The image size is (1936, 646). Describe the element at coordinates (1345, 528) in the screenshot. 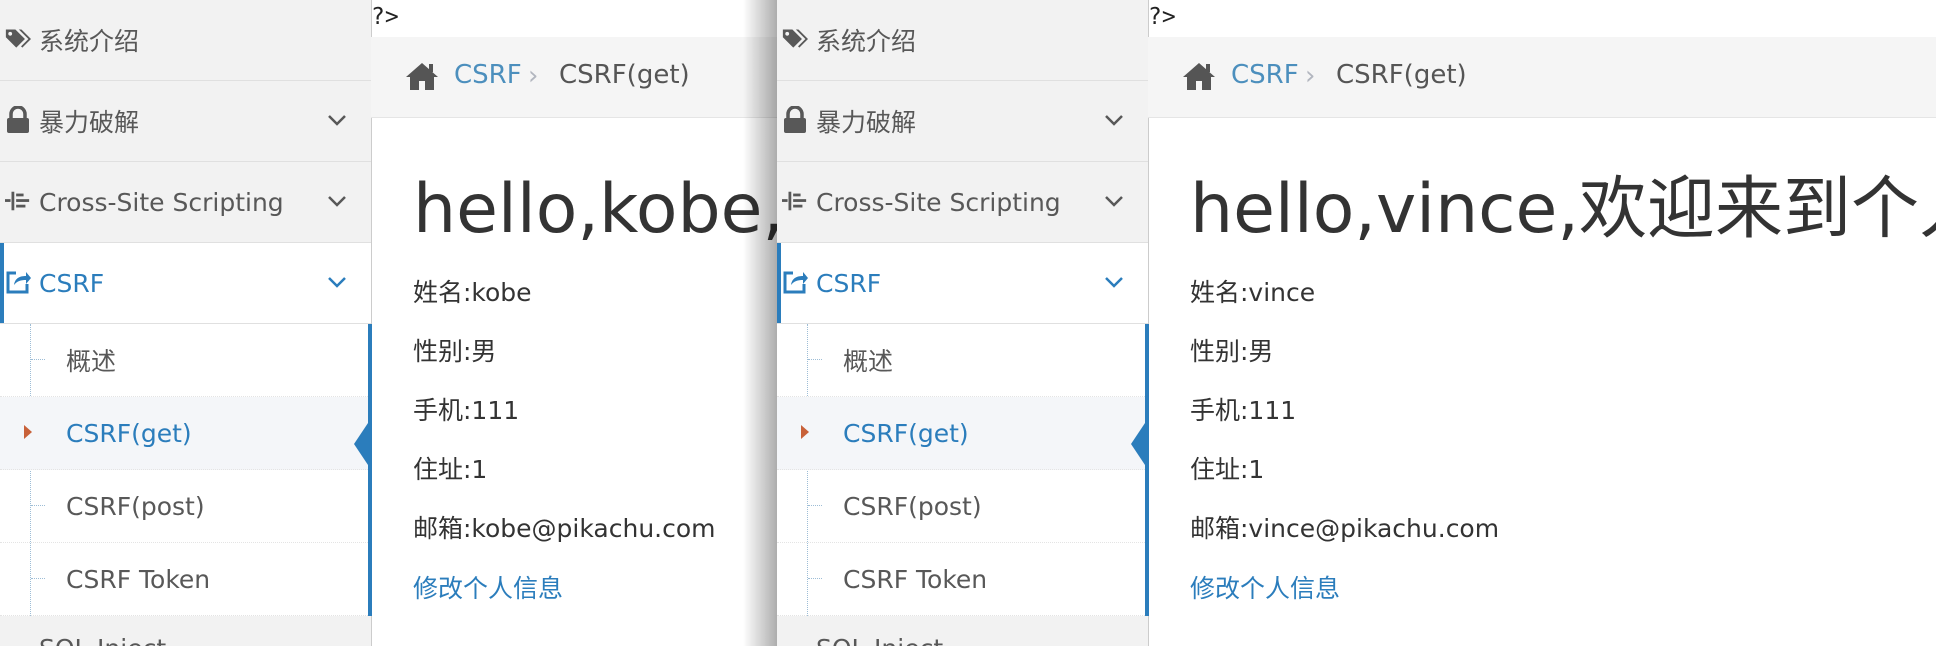

I see `profile-email: 邮箱:vince@pikachu.com` at that location.